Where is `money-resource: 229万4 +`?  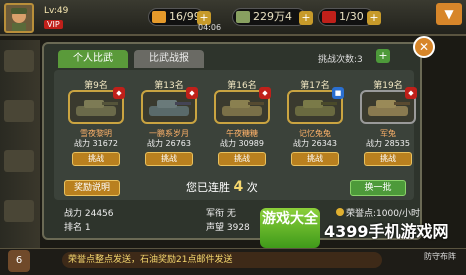
money-resource: 229万4 + is located at coordinates (272, 17).